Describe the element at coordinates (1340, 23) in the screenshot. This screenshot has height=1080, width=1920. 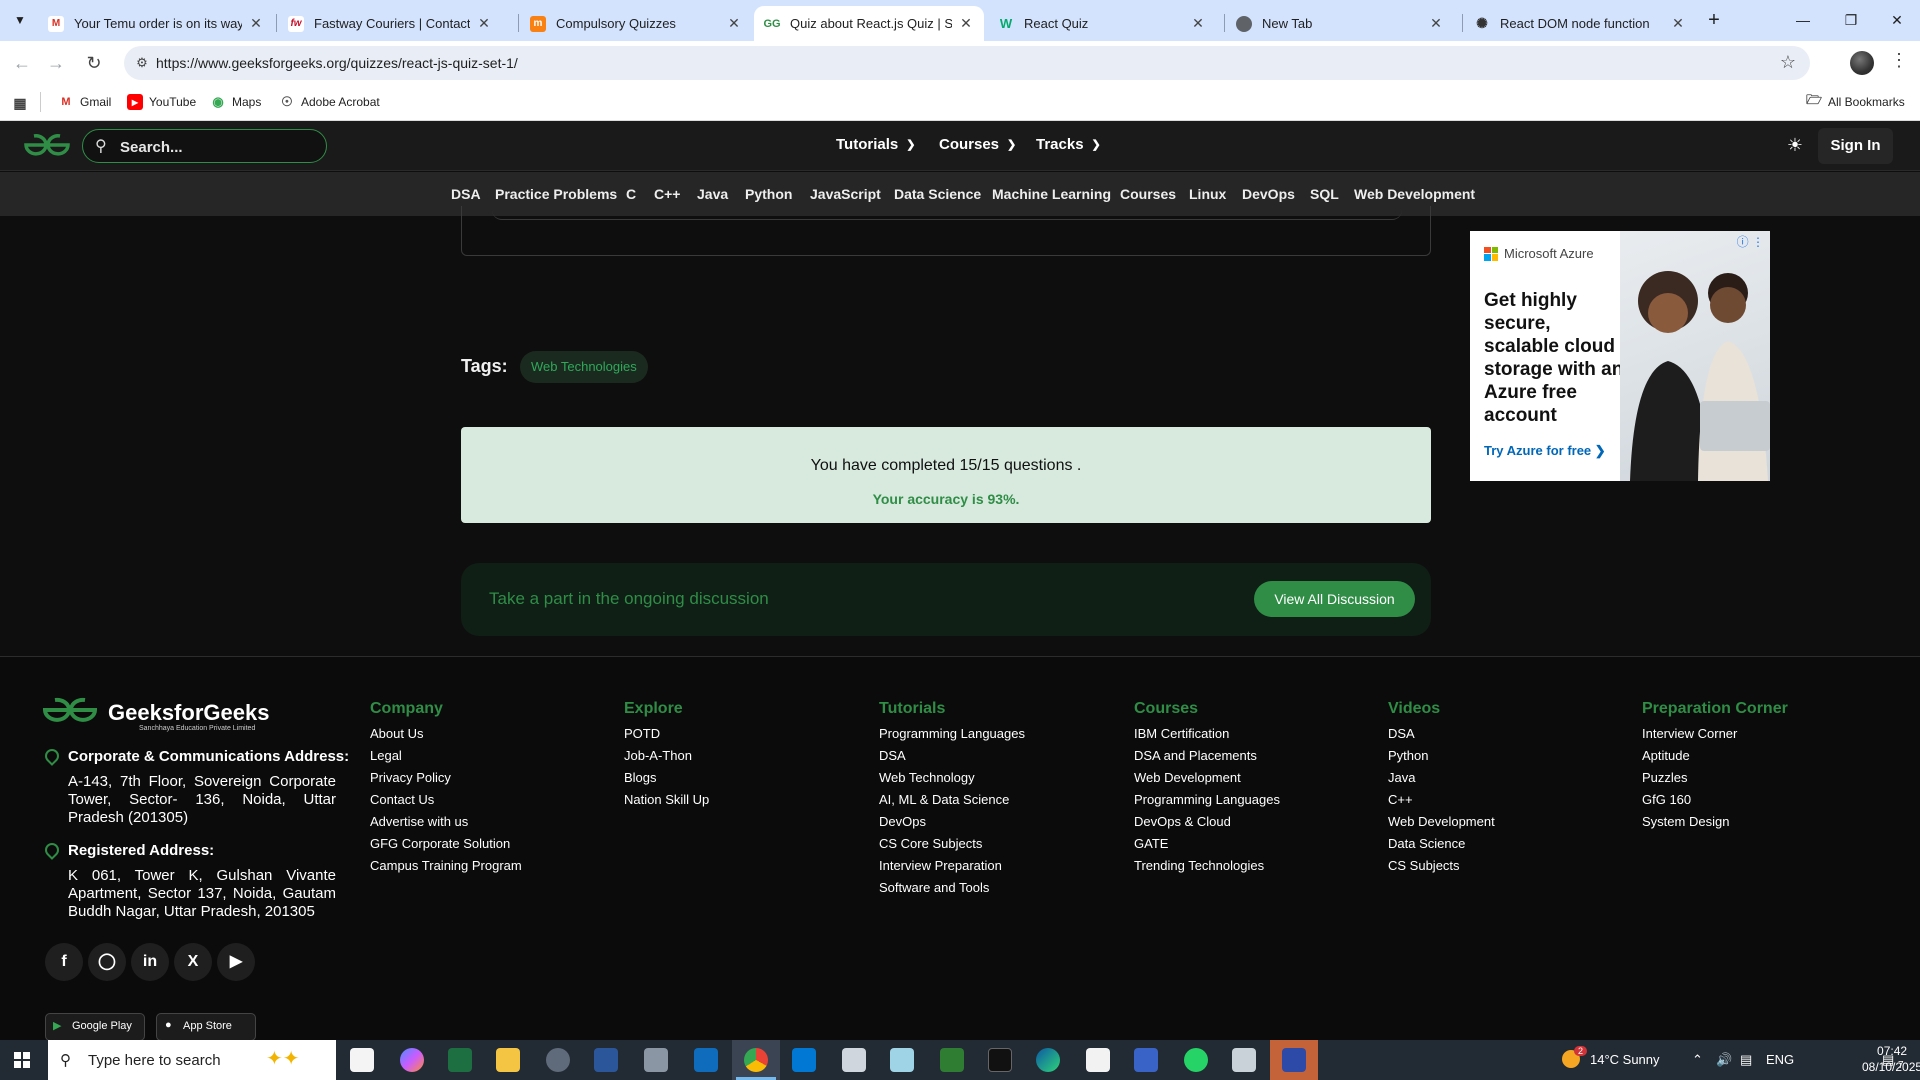
I see `tab-new-tab: New Tab ✕` at that location.